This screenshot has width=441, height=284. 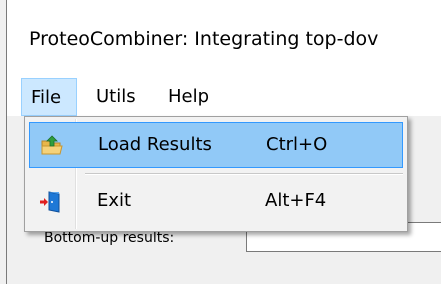 I want to click on menu-item-shortcut: Ctrl+O, so click(x=297, y=144).